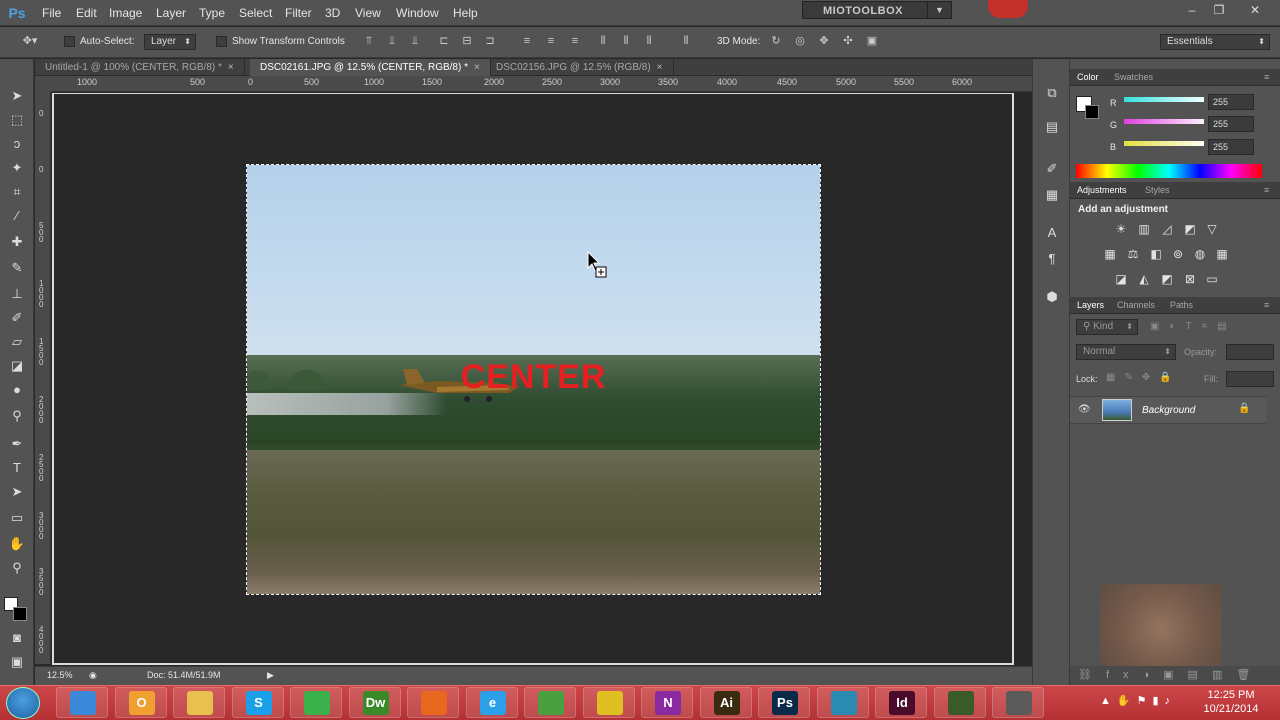 The image size is (1280, 720). What do you see at coordinates (1090, 305) in the screenshot?
I see `tab-layers: Layers` at bounding box center [1090, 305].